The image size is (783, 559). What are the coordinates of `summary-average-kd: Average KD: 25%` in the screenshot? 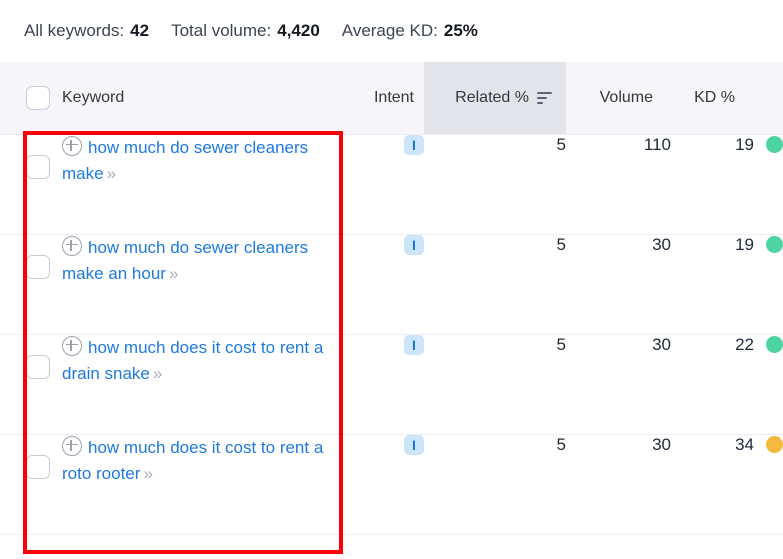 It's located at (410, 31).